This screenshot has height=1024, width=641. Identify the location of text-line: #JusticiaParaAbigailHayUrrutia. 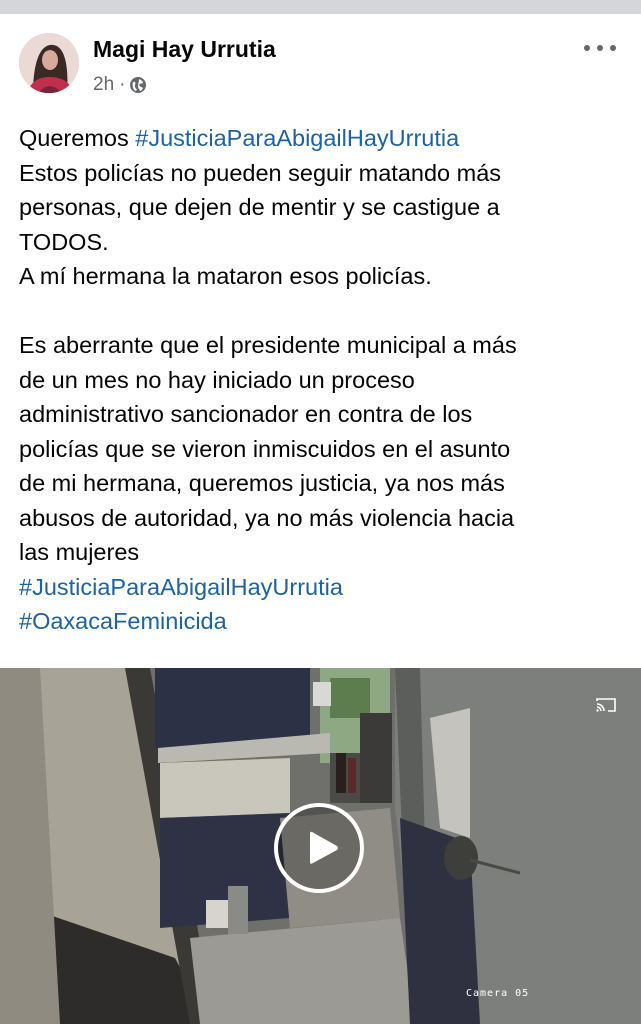
(324, 587).